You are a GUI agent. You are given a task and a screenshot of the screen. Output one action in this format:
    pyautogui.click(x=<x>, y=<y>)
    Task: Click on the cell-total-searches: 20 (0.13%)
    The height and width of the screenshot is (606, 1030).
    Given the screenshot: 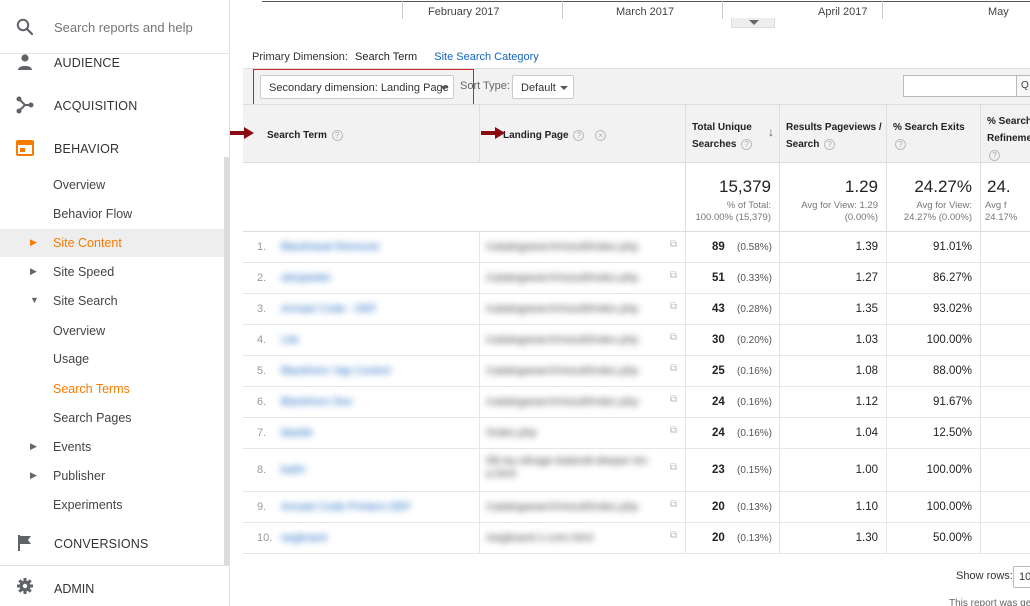 What is the action you would take?
    pyautogui.click(x=733, y=507)
    